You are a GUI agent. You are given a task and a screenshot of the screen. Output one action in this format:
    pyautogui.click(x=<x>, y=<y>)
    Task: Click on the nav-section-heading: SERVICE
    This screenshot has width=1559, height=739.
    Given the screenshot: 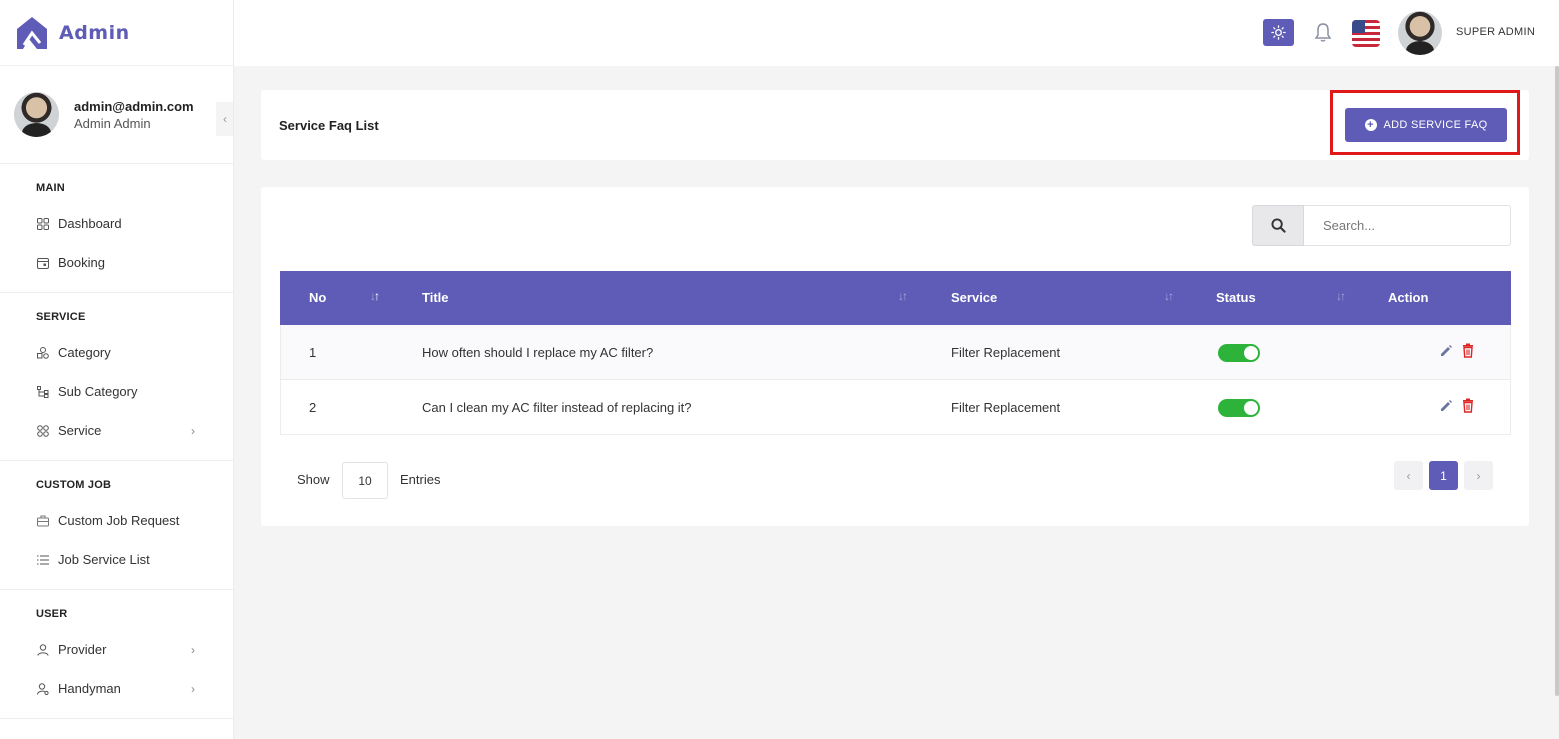 What is the action you would take?
    pyautogui.click(x=61, y=317)
    